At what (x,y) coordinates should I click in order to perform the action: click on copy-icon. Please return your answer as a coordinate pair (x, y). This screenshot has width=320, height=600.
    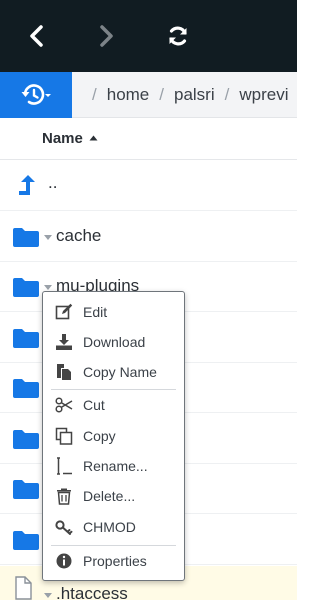
    Looking at the image, I should click on (64, 436).